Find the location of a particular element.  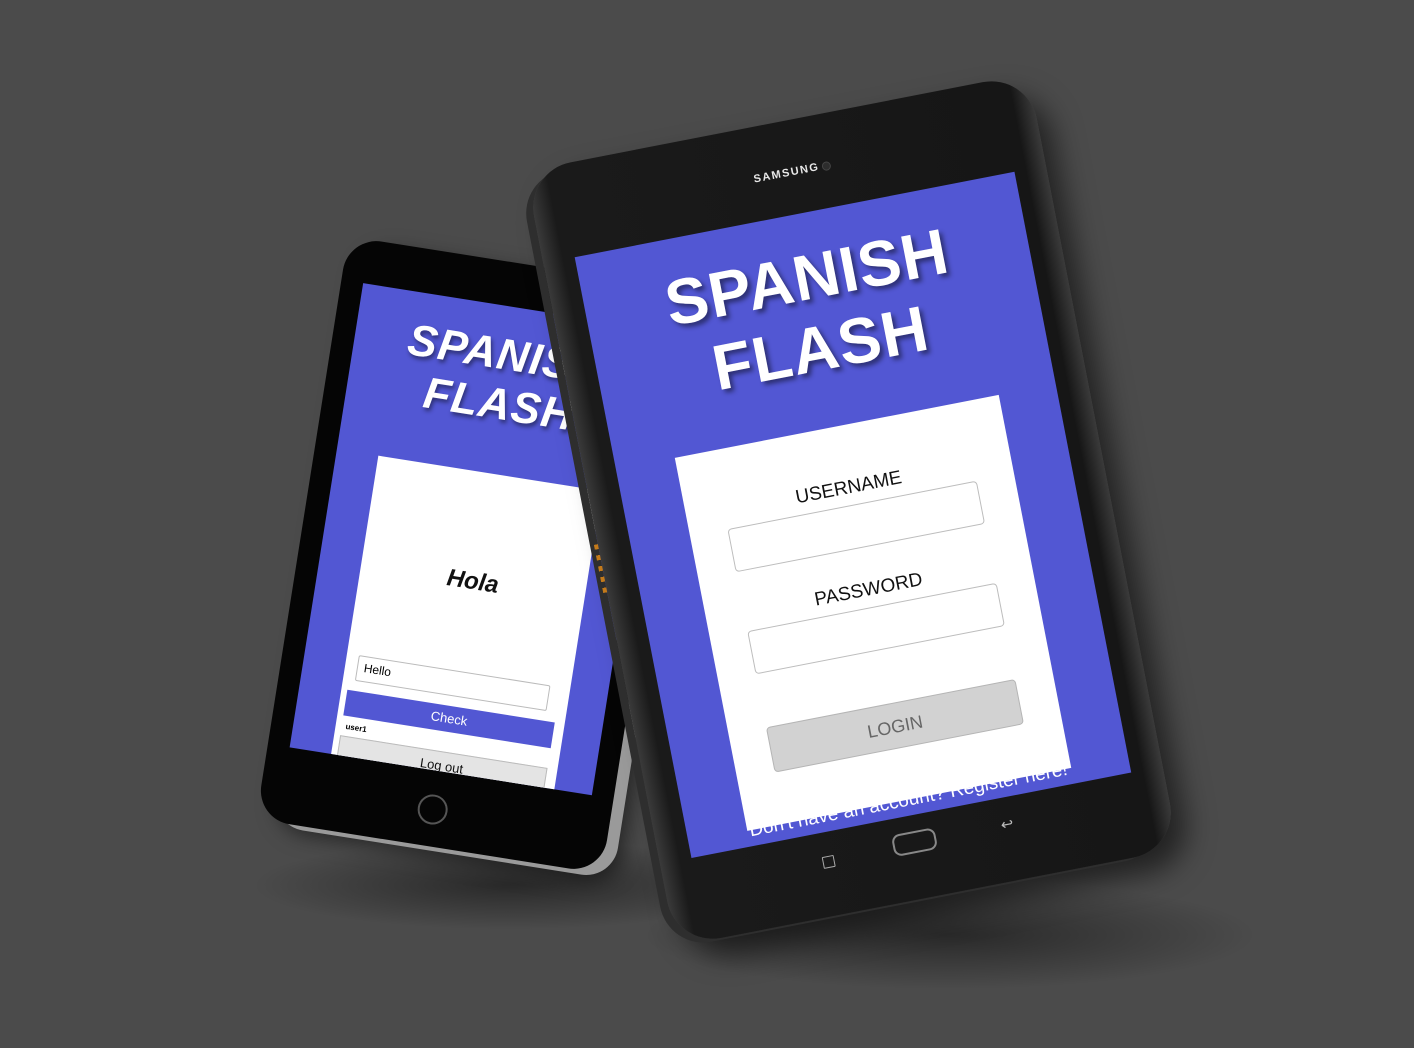

username-label: user1 is located at coordinates (356, 728).